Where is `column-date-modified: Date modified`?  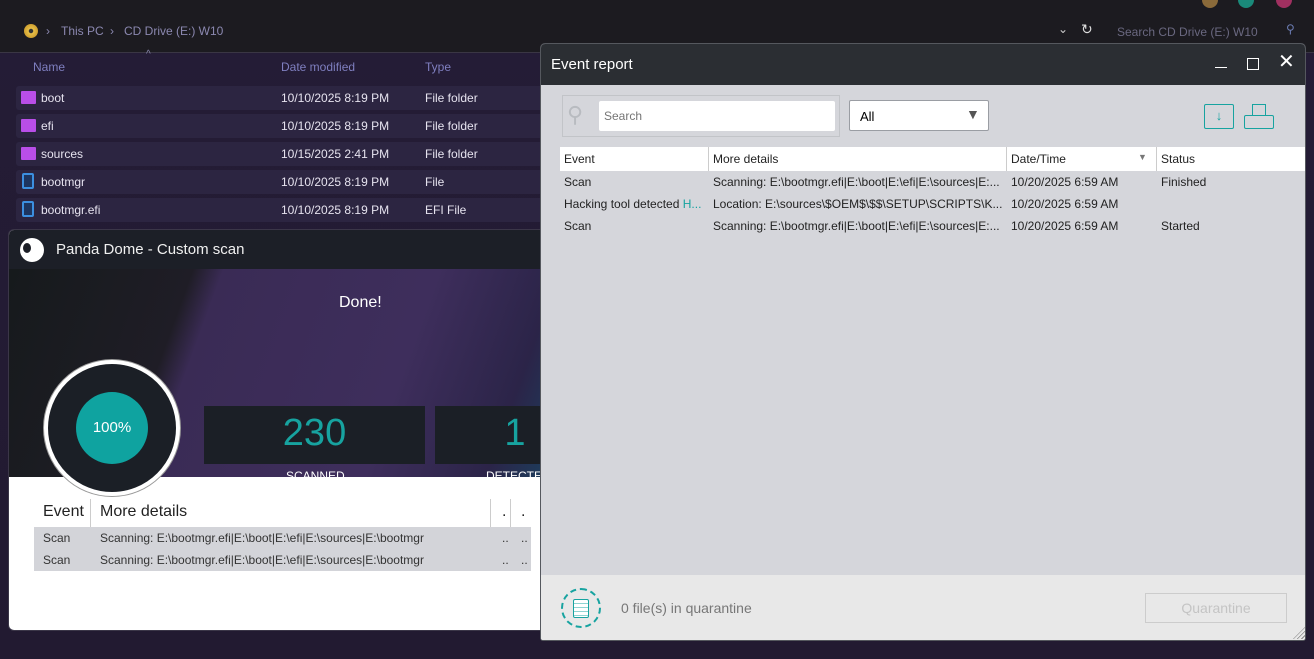 column-date-modified: Date modified is located at coordinates (318, 67).